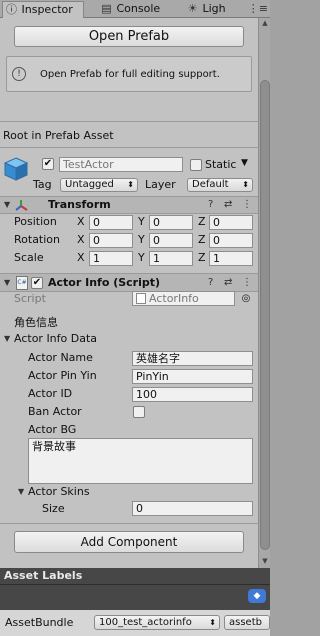 This screenshot has height=636, width=320. I want to click on static-checkbox, so click(196, 165).